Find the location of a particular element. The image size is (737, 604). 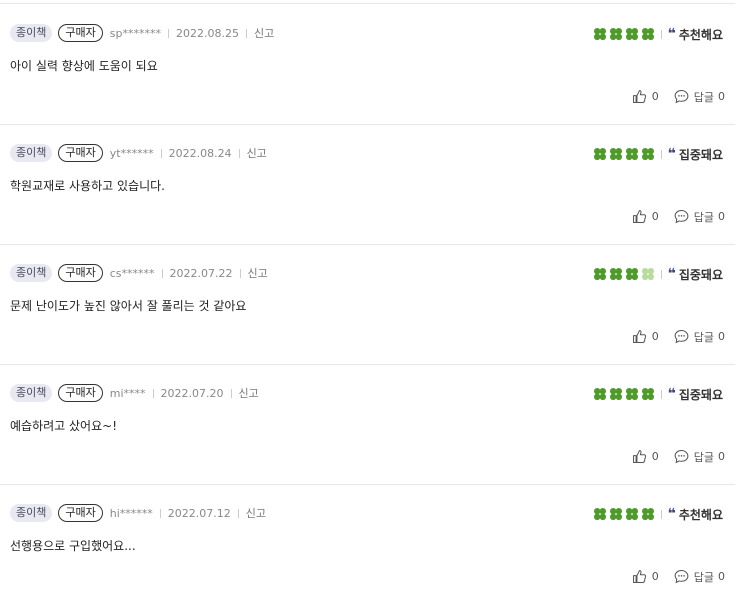

review-meta: 종이책 구매자 cs****** 2022.07.22 신고 is located at coordinates (139, 273).